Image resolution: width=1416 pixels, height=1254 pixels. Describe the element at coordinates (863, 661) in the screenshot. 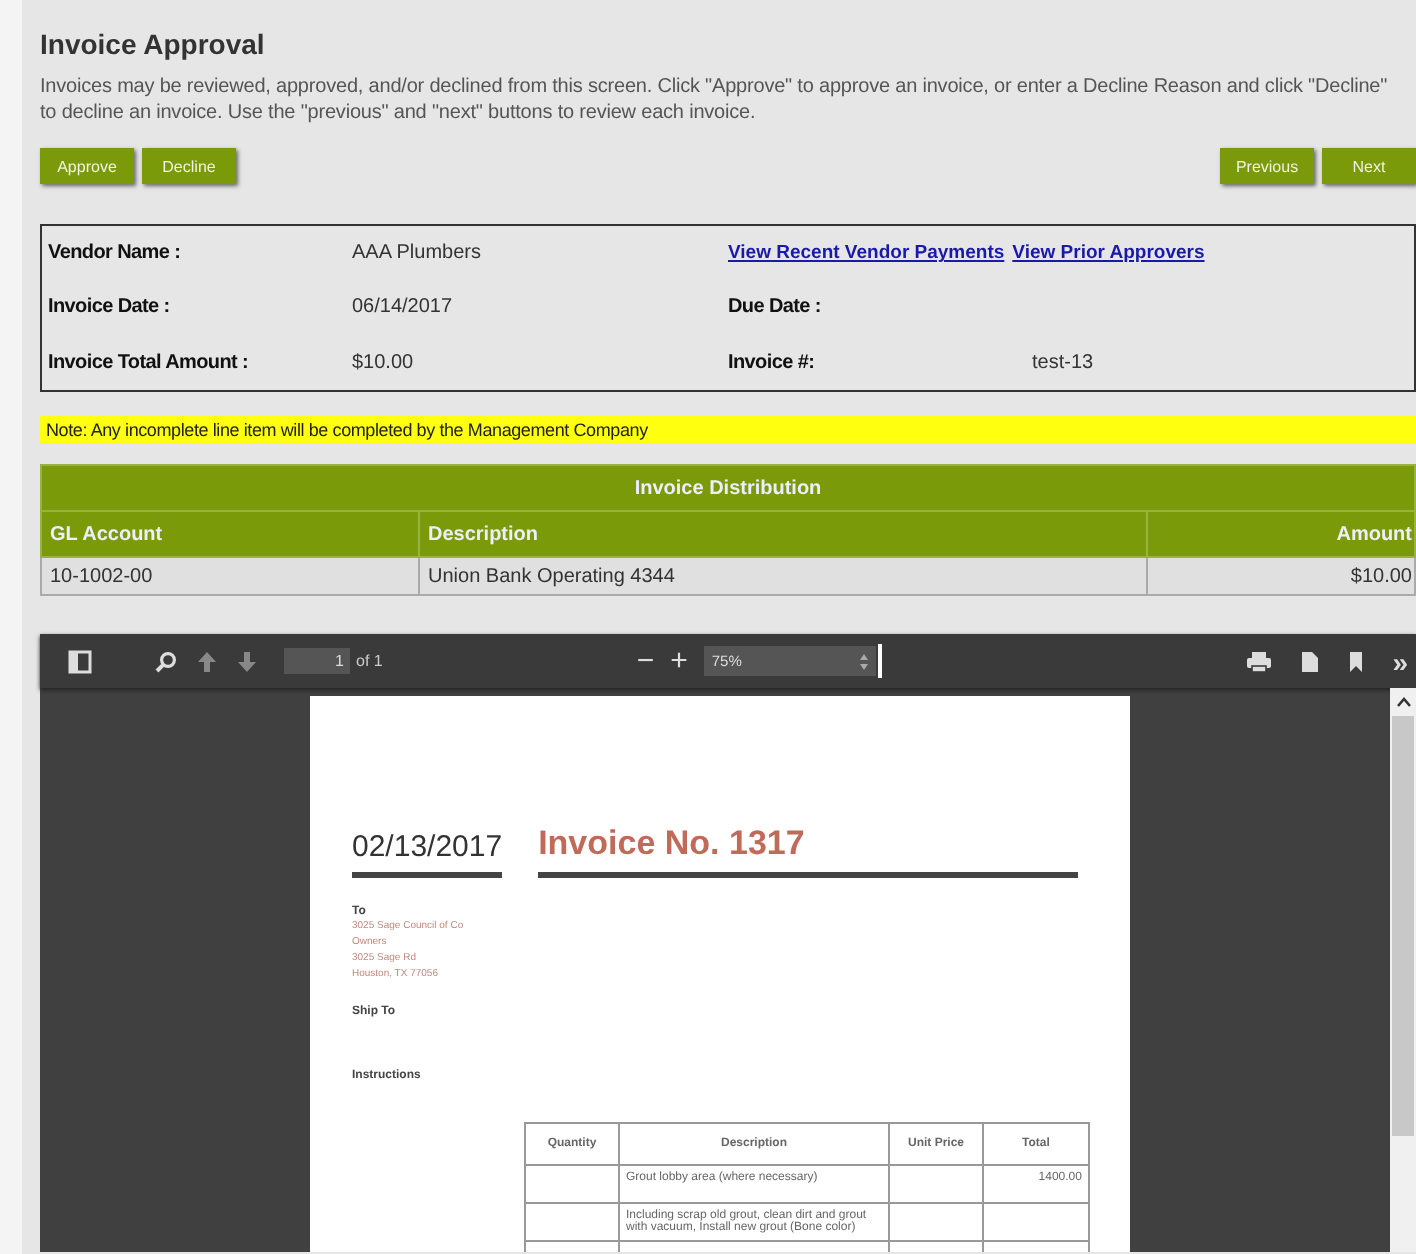

I see `stepper-icon` at that location.